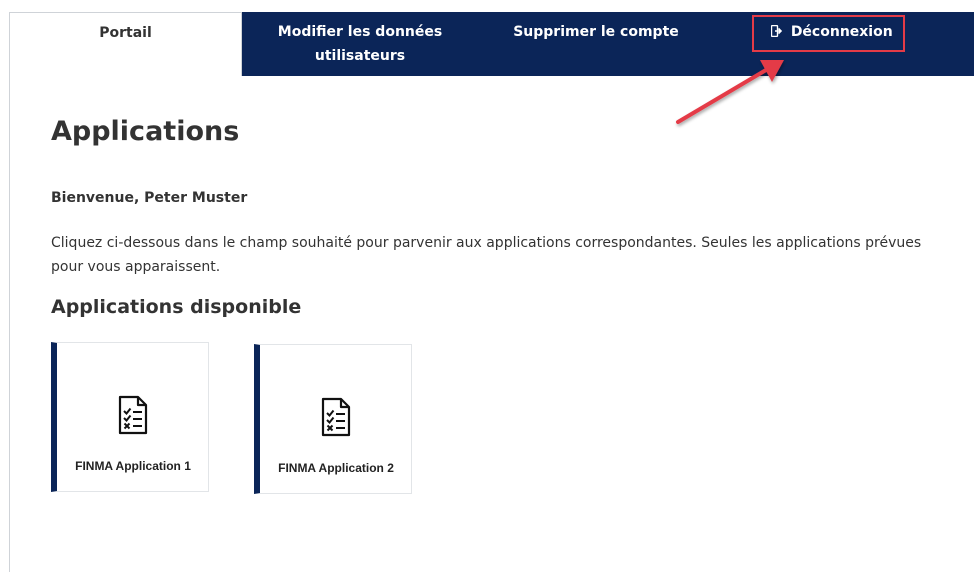 This screenshot has width=974, height=572. I want to click on logout-highlight-box, so click(828, 33).